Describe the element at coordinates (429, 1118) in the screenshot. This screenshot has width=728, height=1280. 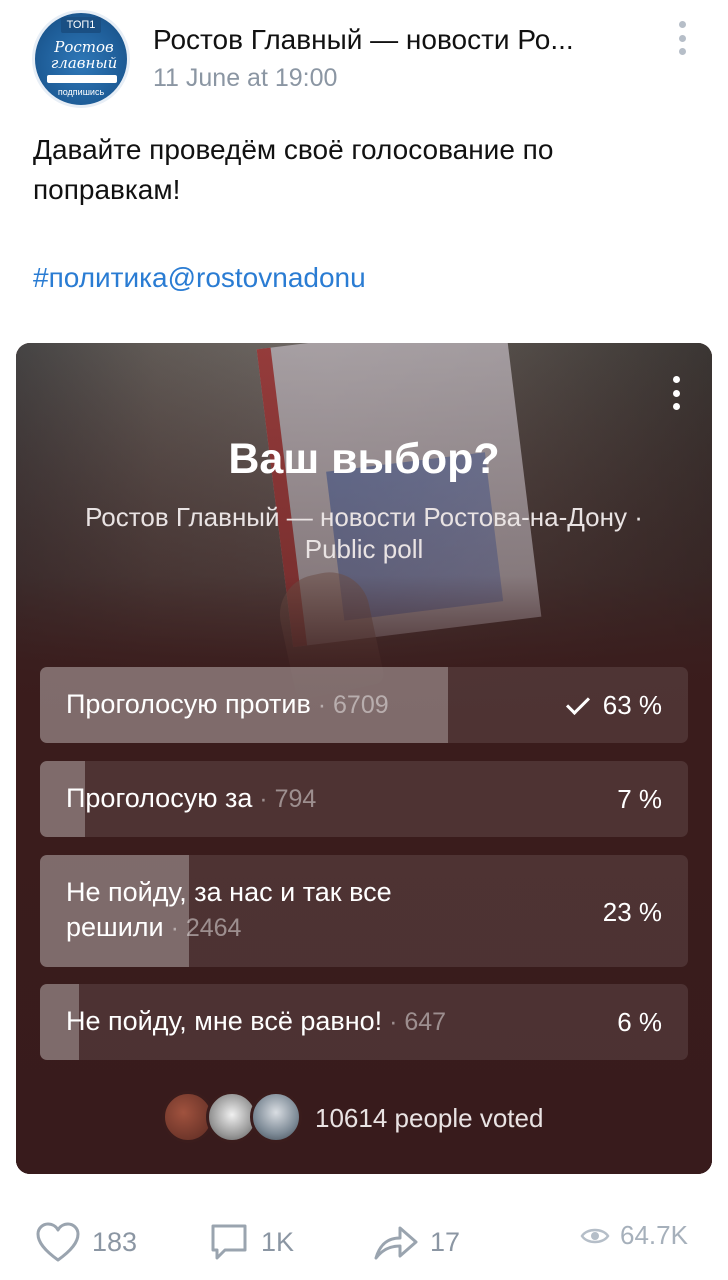
I see `voted-count-text: 10614 people voted` at that location.